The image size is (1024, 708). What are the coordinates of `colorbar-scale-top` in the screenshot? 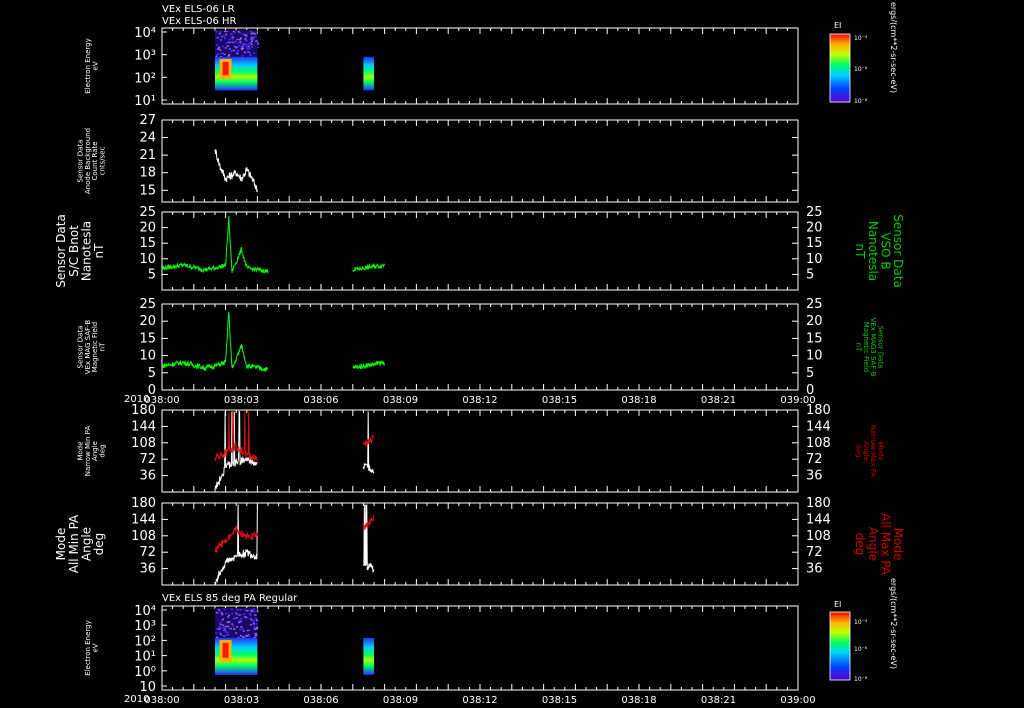 It's located at (840, 68).